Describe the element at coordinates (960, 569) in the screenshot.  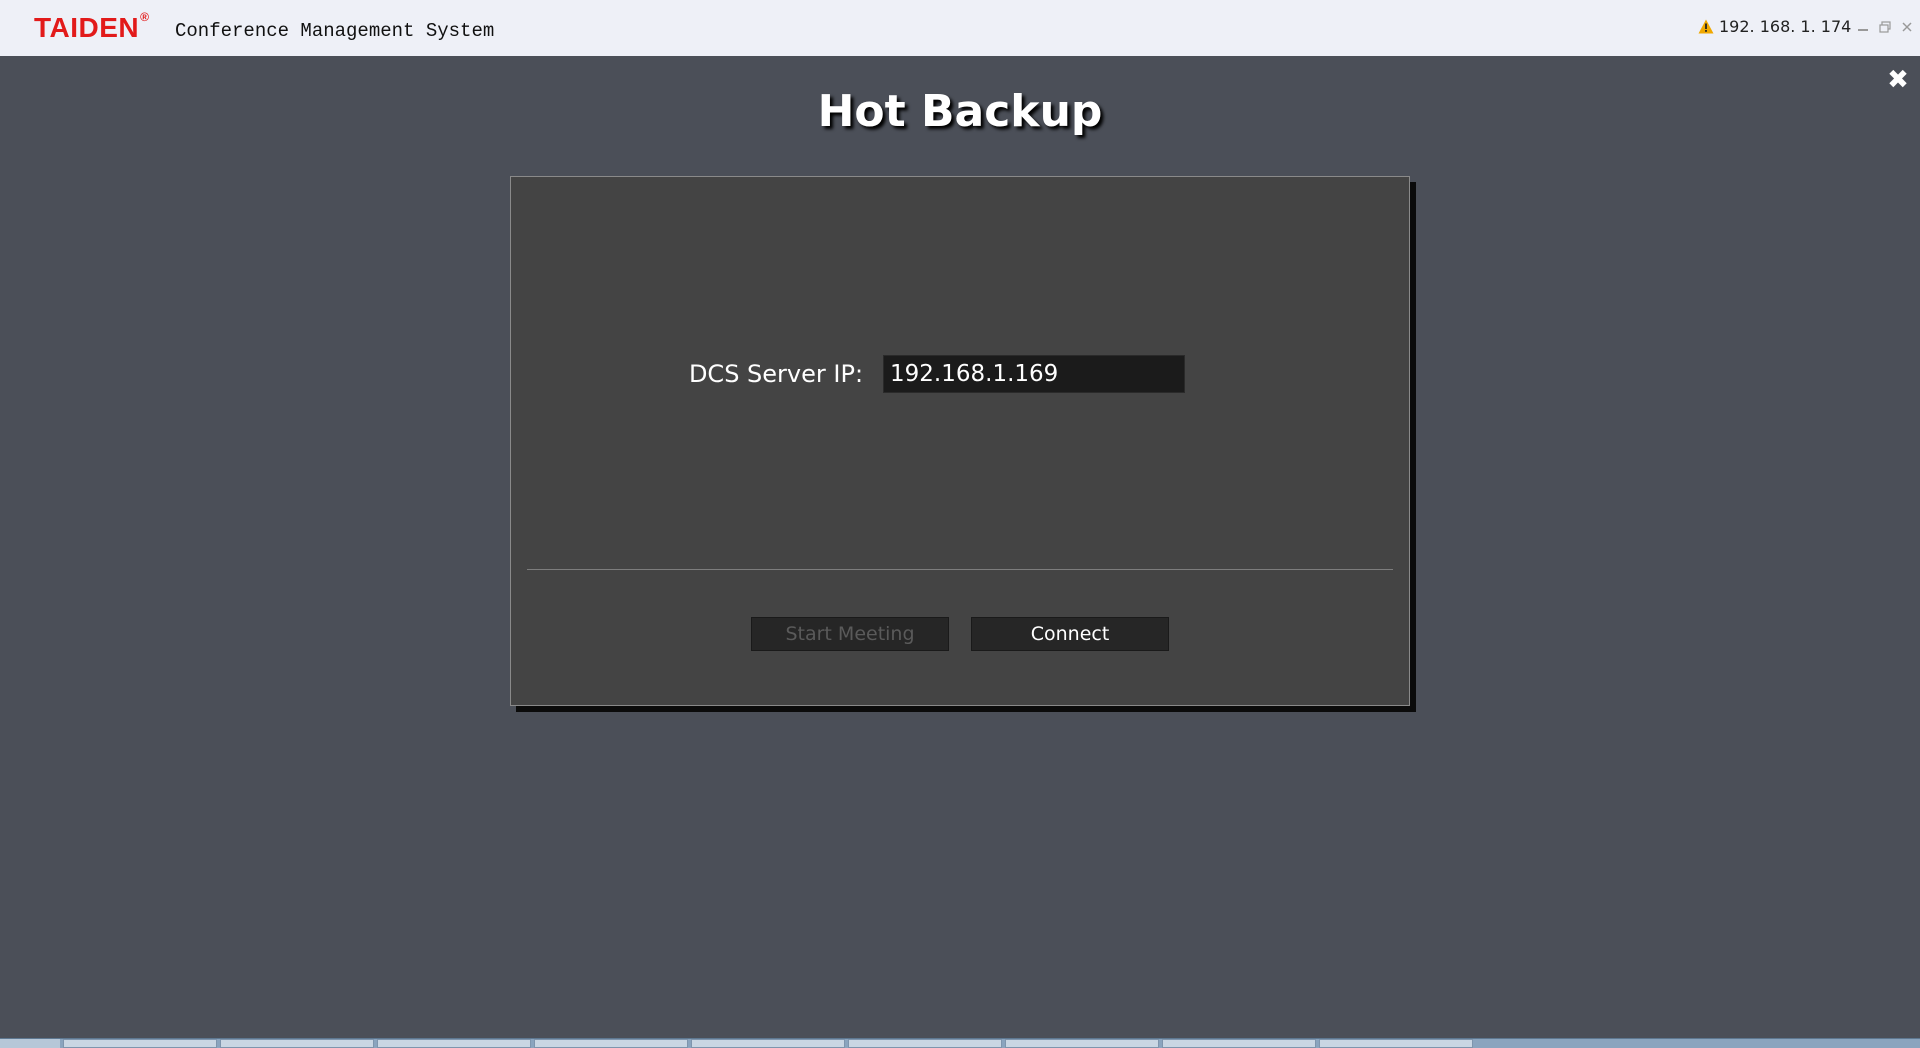
I see `divider` at that location.